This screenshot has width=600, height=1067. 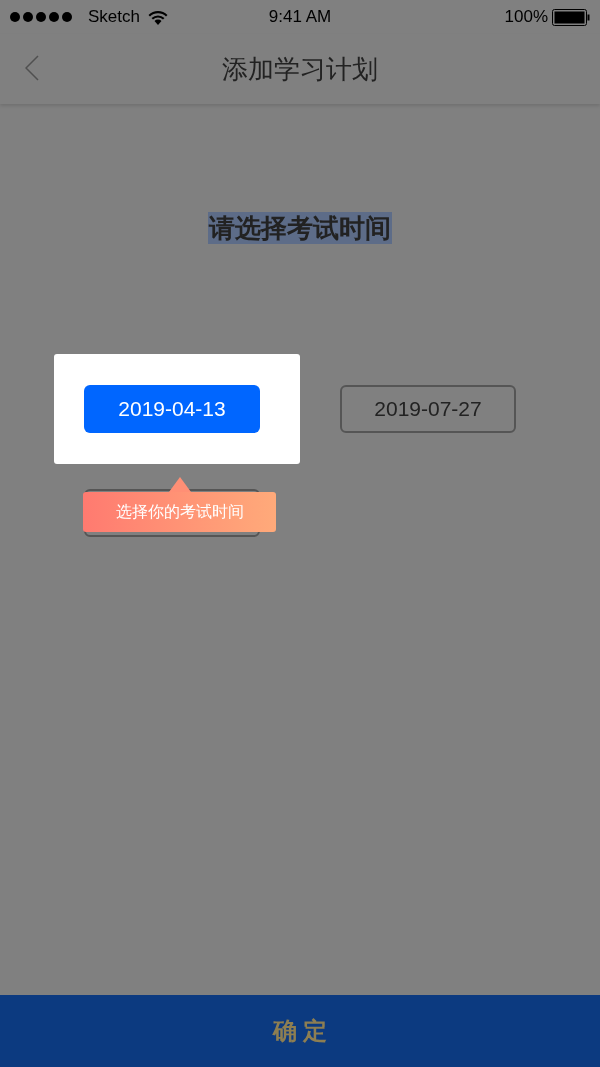 I want to click on clock: 9:41 AM, so click(x=300, y=17).